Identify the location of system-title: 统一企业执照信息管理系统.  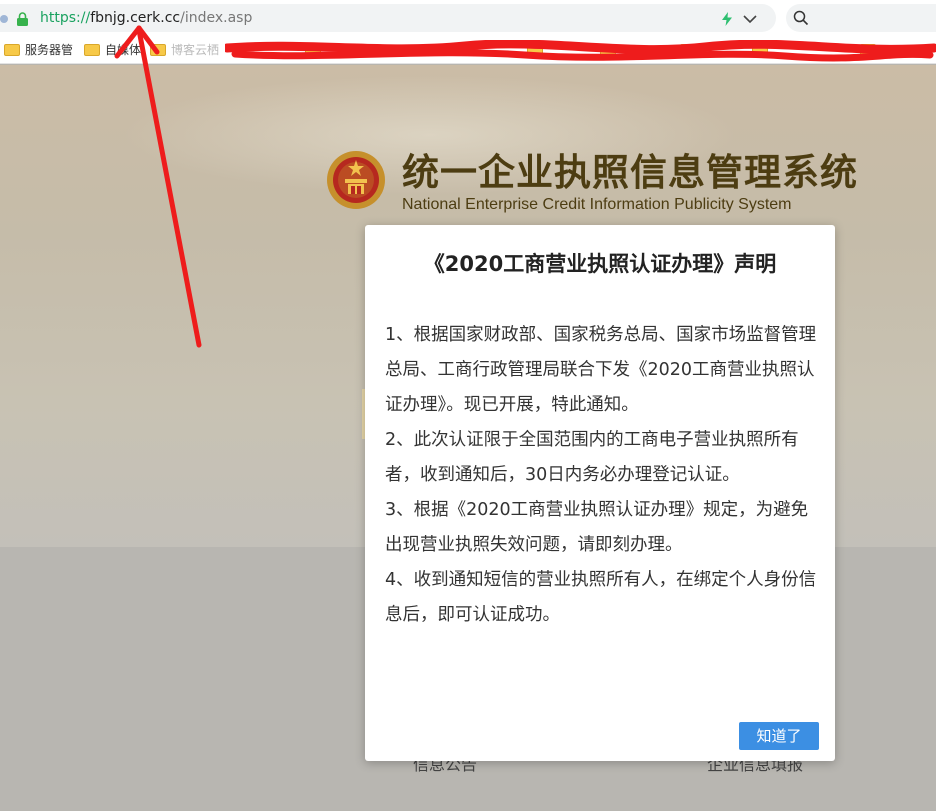
(630, 172).